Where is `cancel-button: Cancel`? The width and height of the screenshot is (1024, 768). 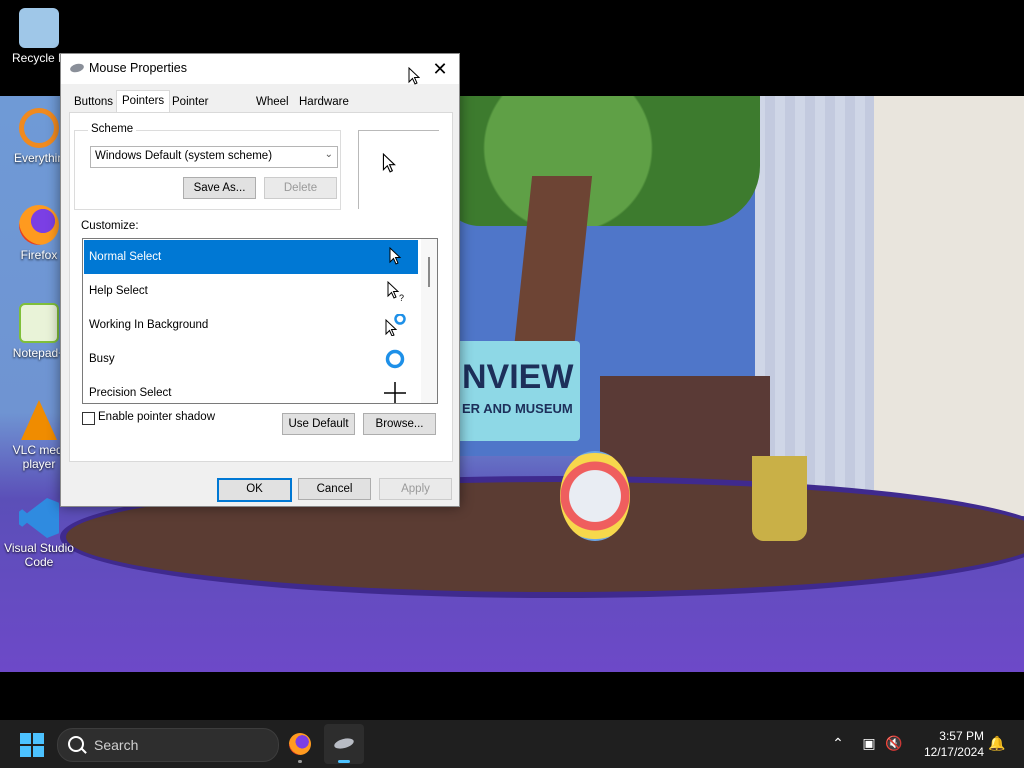 cancel-button: Cancel is located at coordinates (334, 489).